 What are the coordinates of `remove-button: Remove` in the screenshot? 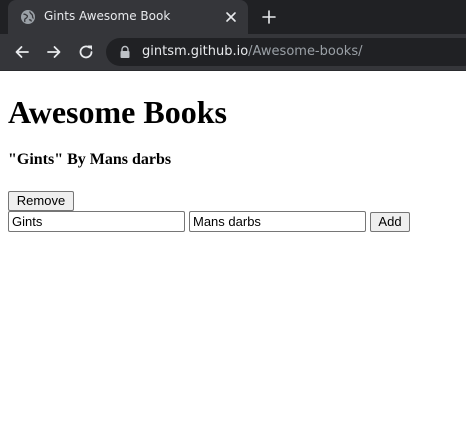 It's located at (41, 201).